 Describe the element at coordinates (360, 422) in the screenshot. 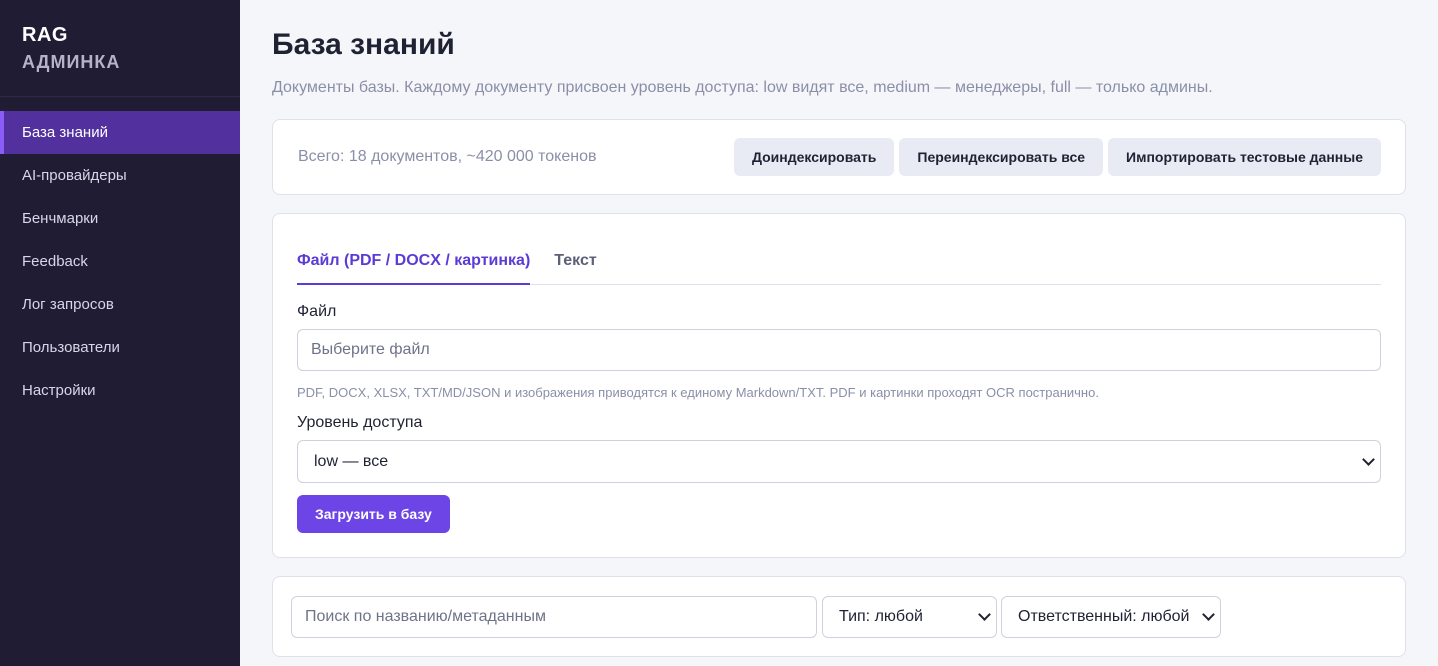

I see `access-level-label: Уровень доступа` at that location.